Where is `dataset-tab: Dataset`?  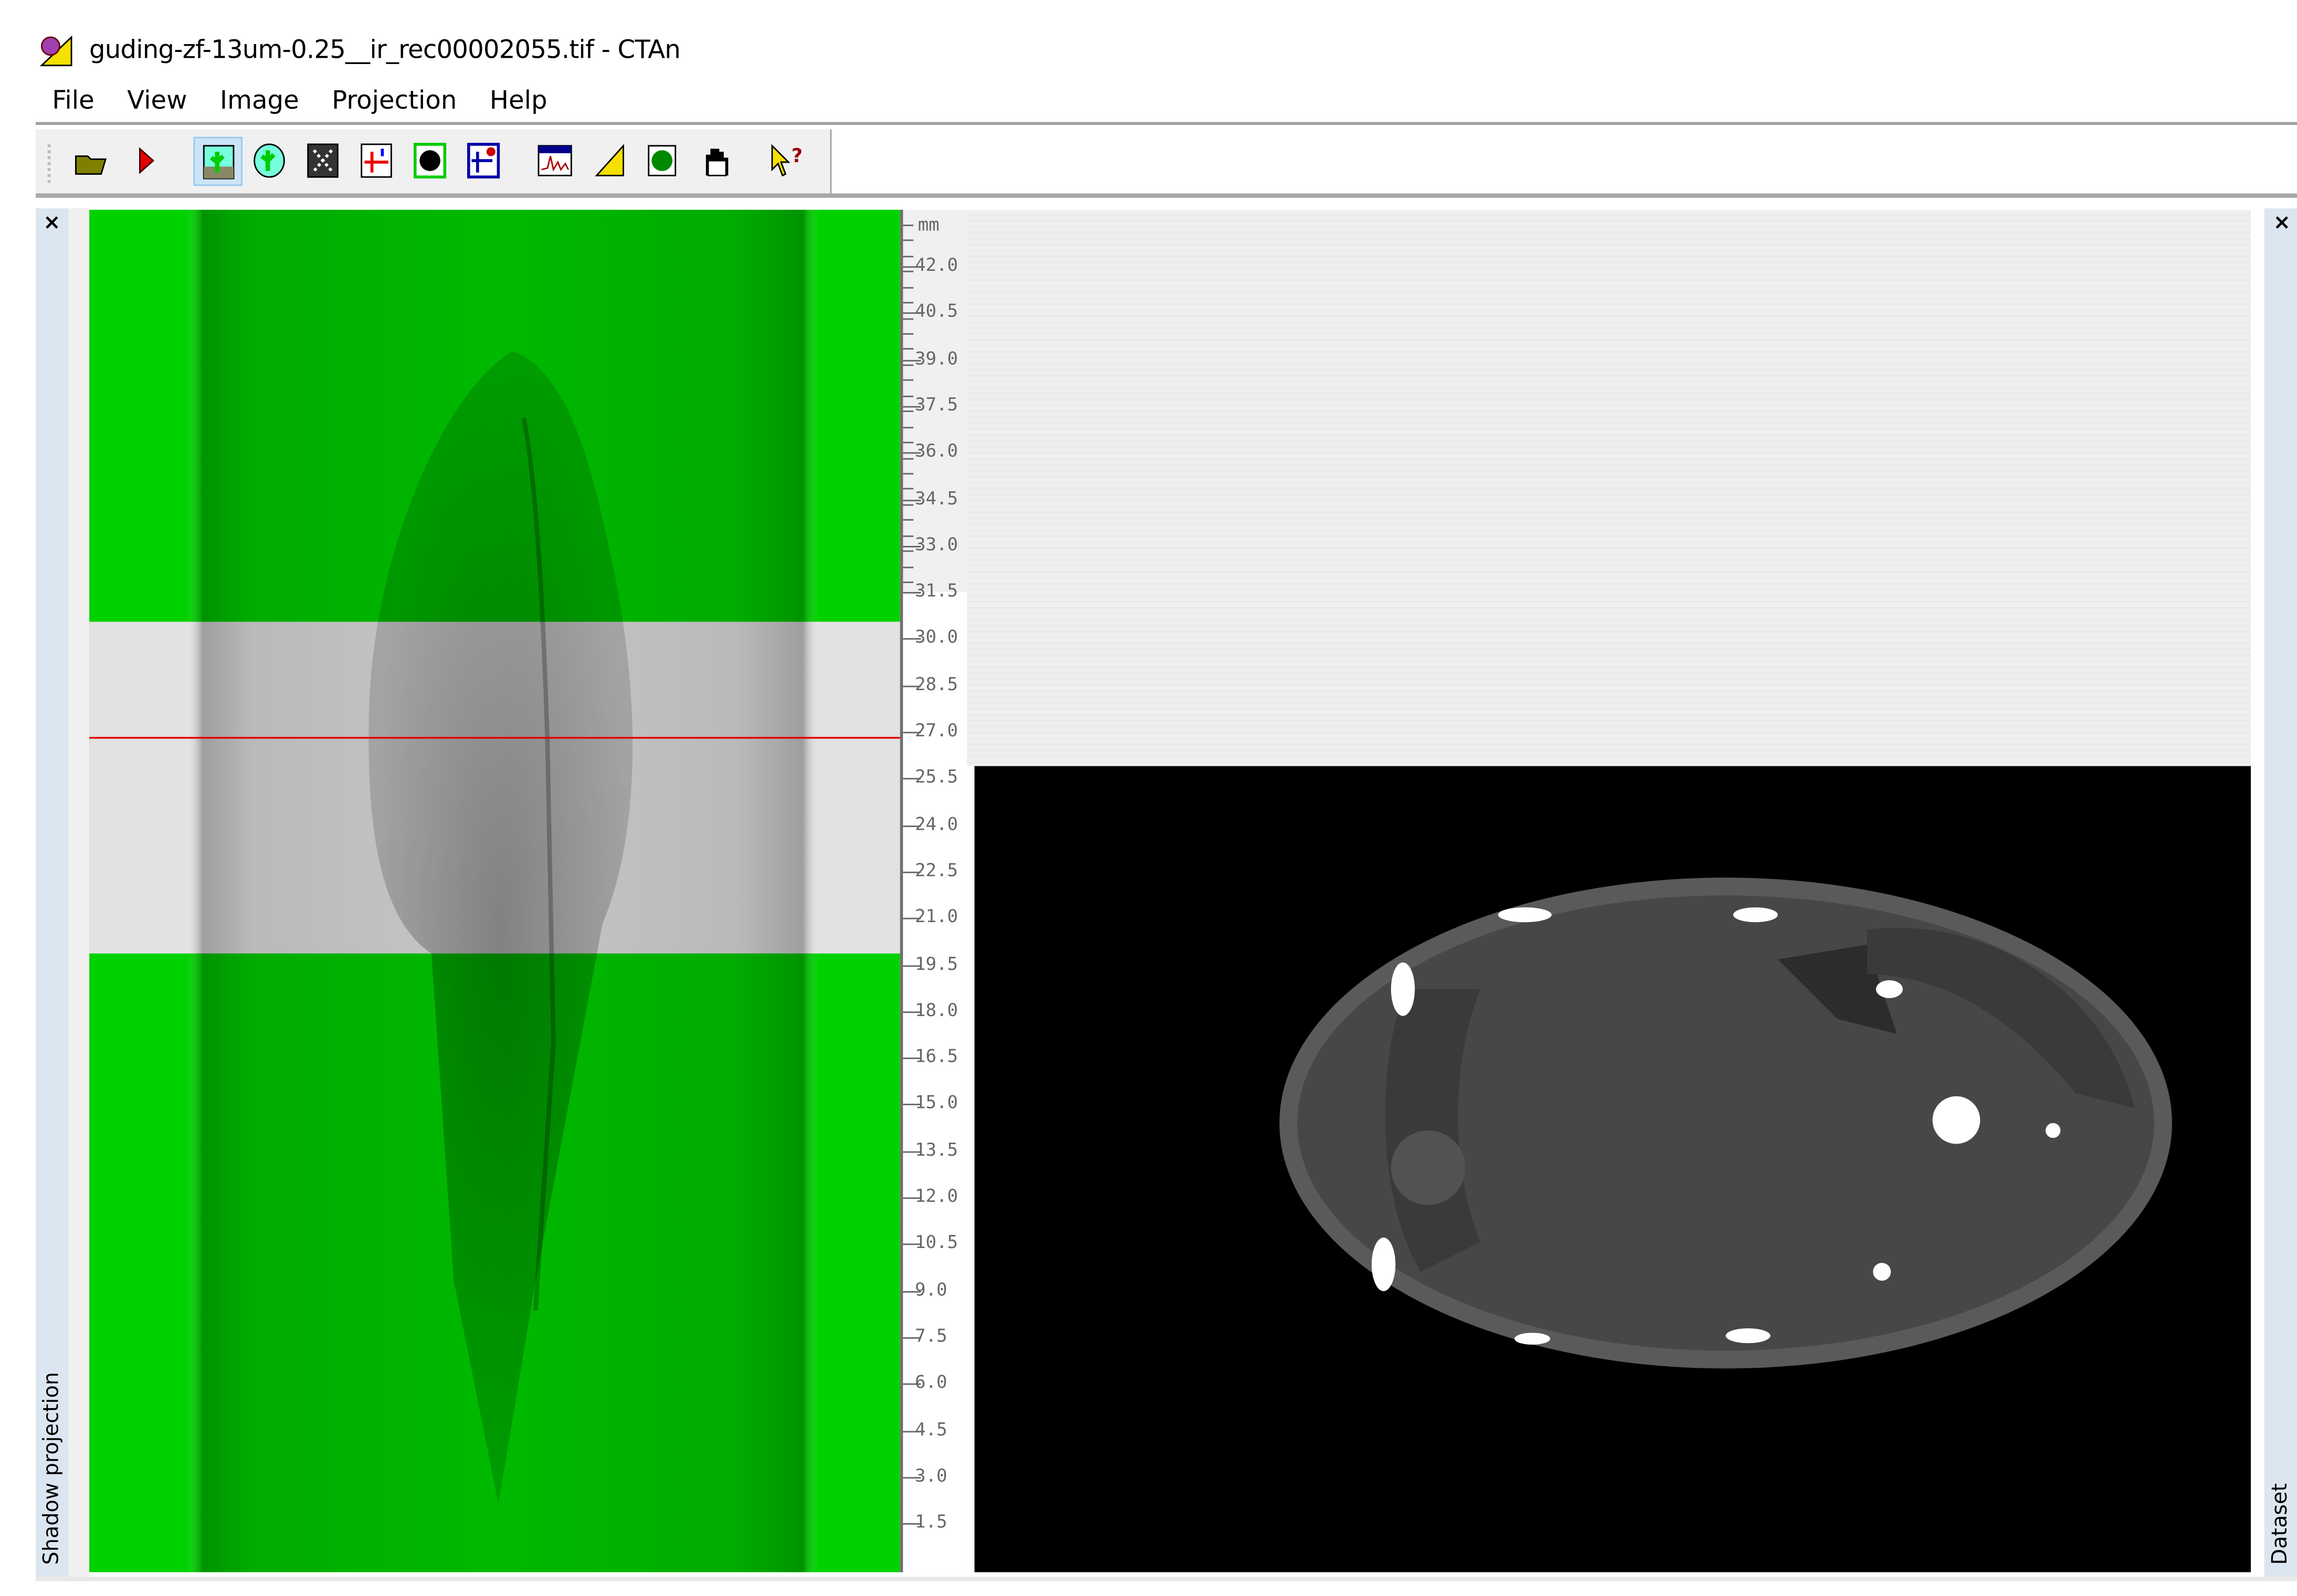
dataset-tab: Dataset is located at coordinates (2280, 1519).